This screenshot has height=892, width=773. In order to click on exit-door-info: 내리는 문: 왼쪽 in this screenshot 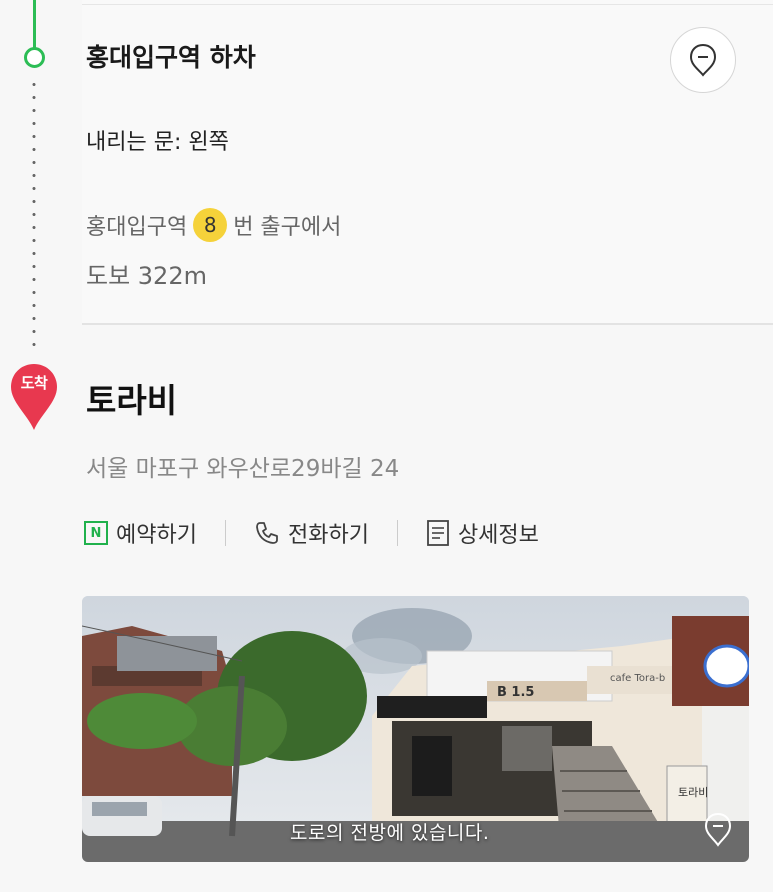, I will do `click(157, 142)`.